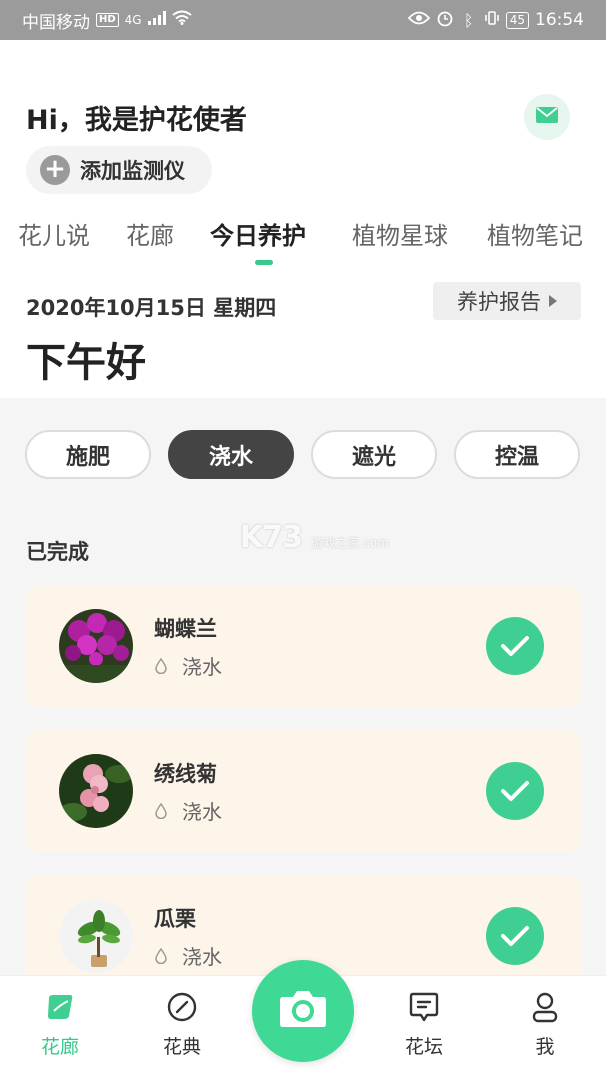  What do you see at coordinates (517, 20) in the screenshot?
I see `battery-indicator: 45` at bounding box center [517, 20].